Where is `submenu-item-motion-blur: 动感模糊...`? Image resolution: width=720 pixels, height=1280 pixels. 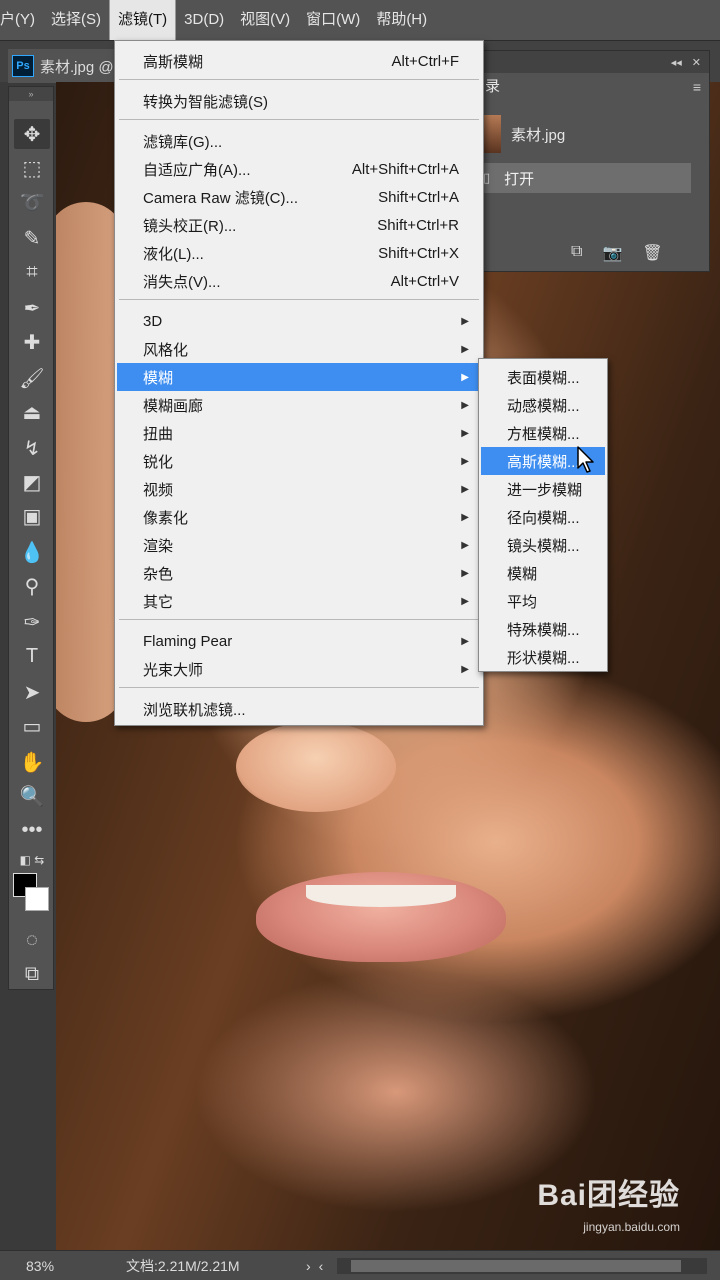
submenu-item-motion-blur: 动感模糊... is located at coordinates (543, 405).